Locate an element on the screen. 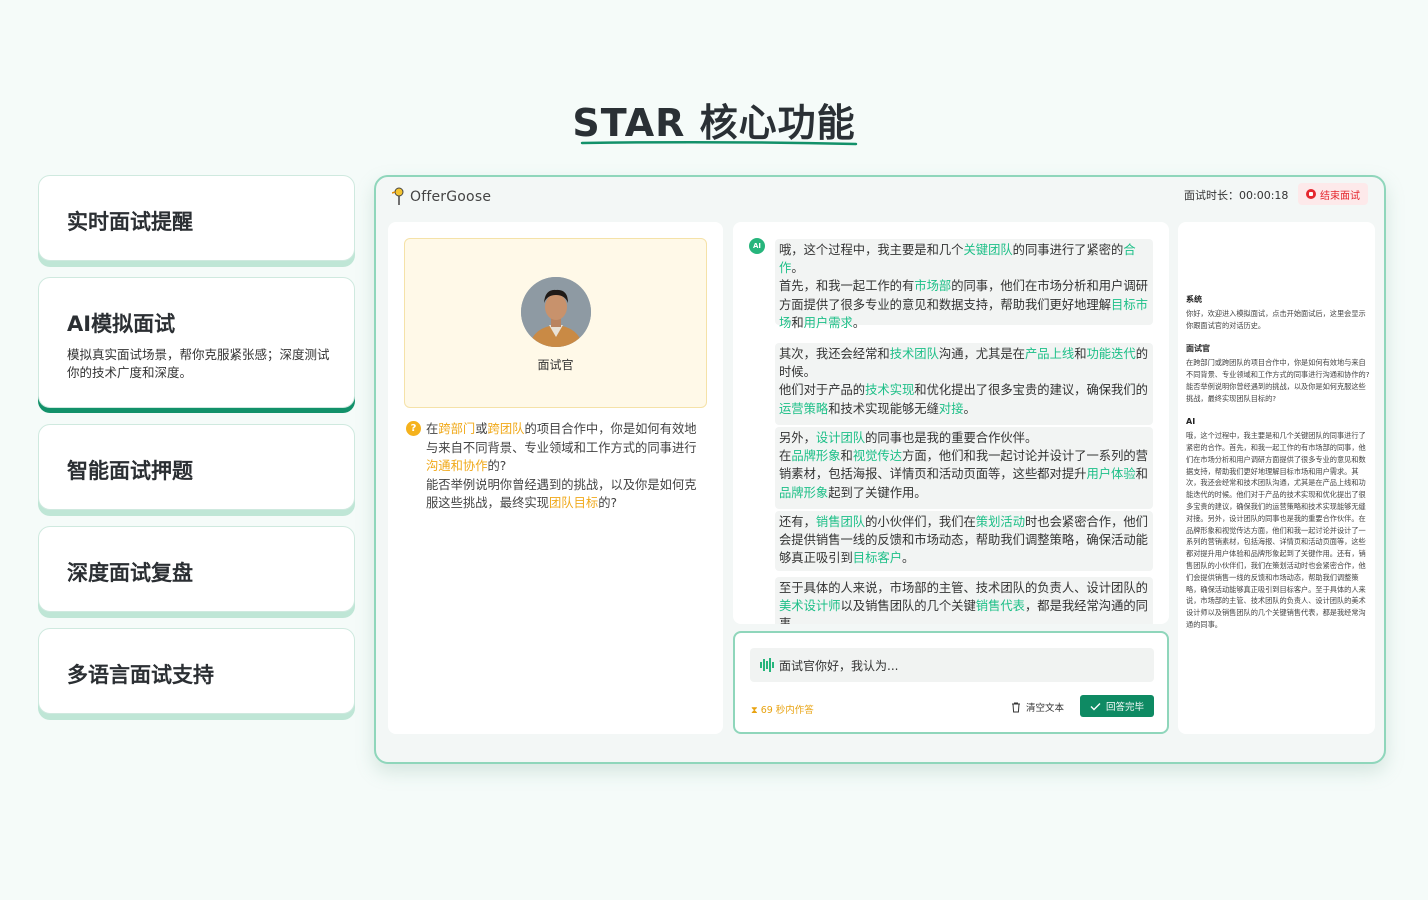 This screenshot has width=1428, height=900. voice-wave-icon is located at coordinates (767, 665).